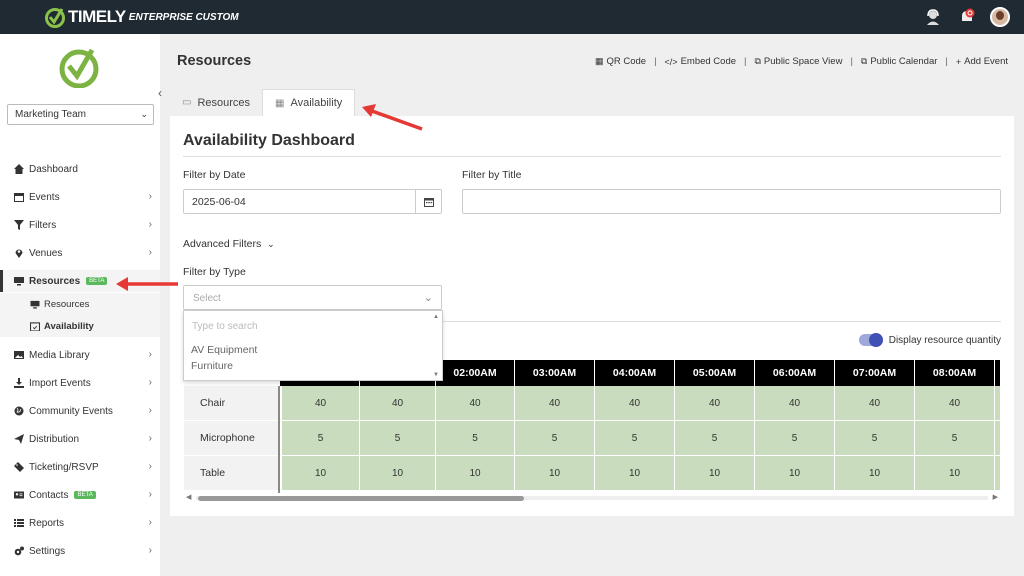 The width and height of the screenshot is (1024, 576). Describe the element at coordinates (229, 244) in the screenshot. I see `advanced-filters-toggle: Advanced Filters ⌄` at that location.